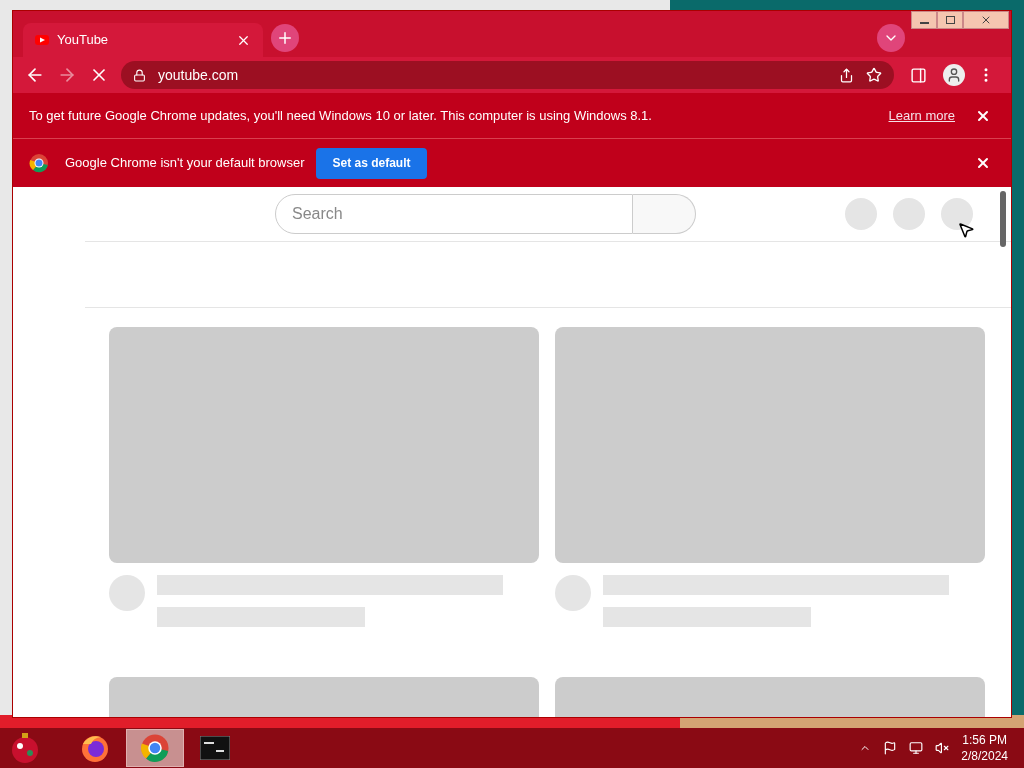  Describe the element at coordinates (42, 40) in the screenshot. I see `play-logo-icon` at that location.